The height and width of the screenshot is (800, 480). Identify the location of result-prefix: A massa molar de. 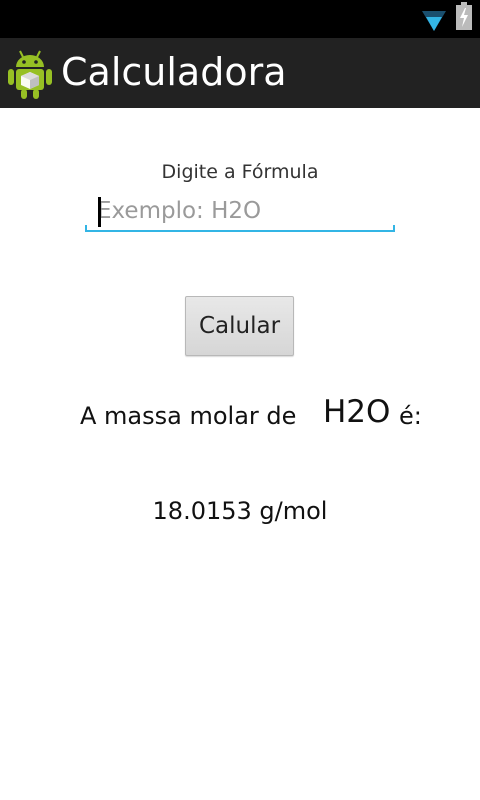
(188, 416).